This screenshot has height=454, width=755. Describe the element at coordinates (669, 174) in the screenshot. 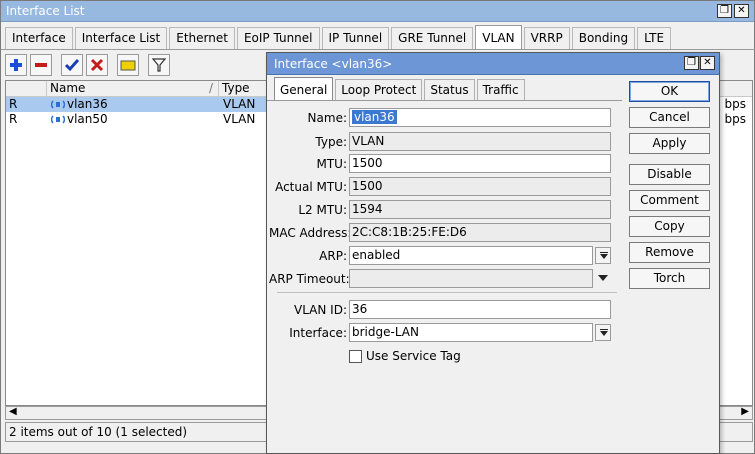

I see `disable-button: Disable` at that location.